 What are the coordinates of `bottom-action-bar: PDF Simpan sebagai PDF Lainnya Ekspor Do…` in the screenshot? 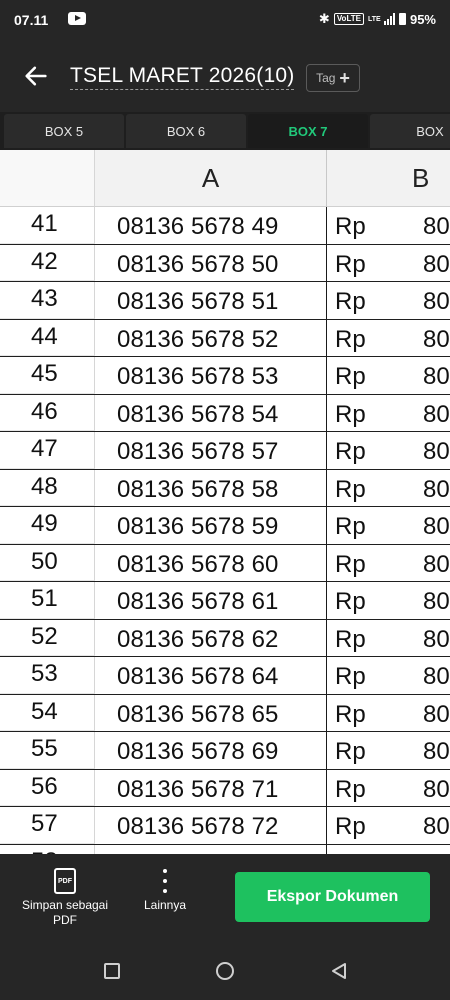 It's located at (225, 899).